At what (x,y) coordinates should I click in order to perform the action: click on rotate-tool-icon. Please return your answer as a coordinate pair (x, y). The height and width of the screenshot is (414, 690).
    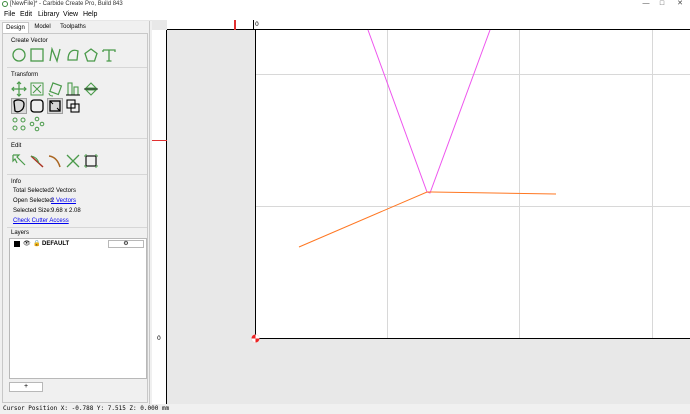
    Looking at the image, I should click on (55, 89).